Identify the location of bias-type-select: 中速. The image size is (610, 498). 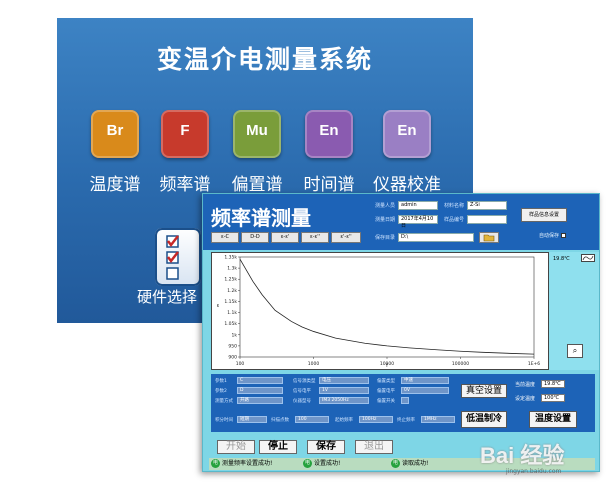
(425, 380).